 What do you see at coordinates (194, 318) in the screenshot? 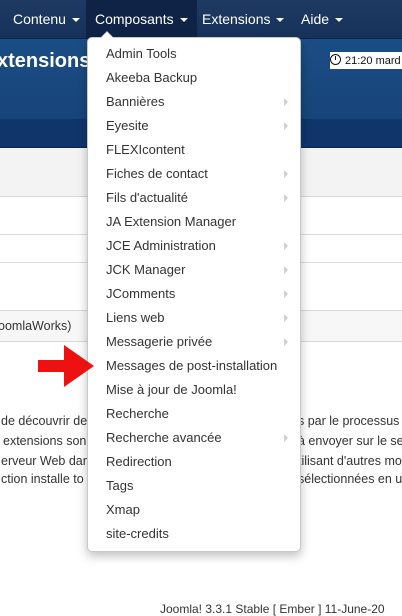
I see `menu-item-liens-web: Liens web` at bounding box center [194, 318].